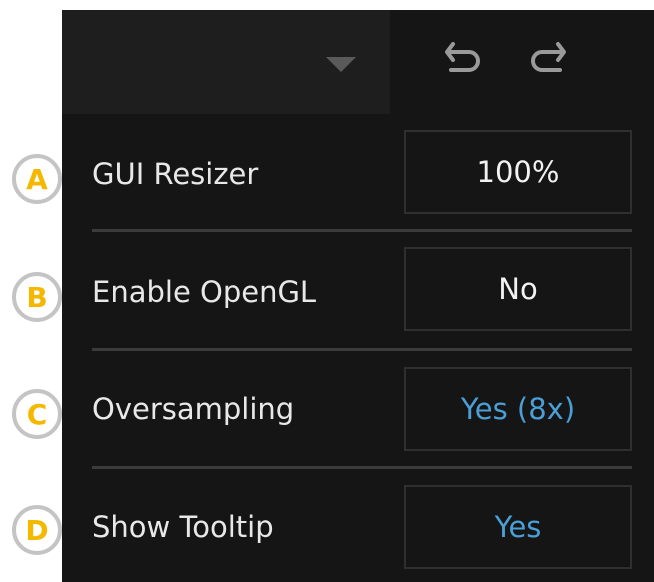 This screenshot has width=654, height=582. What do you see at coordinates (518, 409) in the screenshot?
I see `oversampling-value-button: Yes (8x)` at bounding box center [518, 409].